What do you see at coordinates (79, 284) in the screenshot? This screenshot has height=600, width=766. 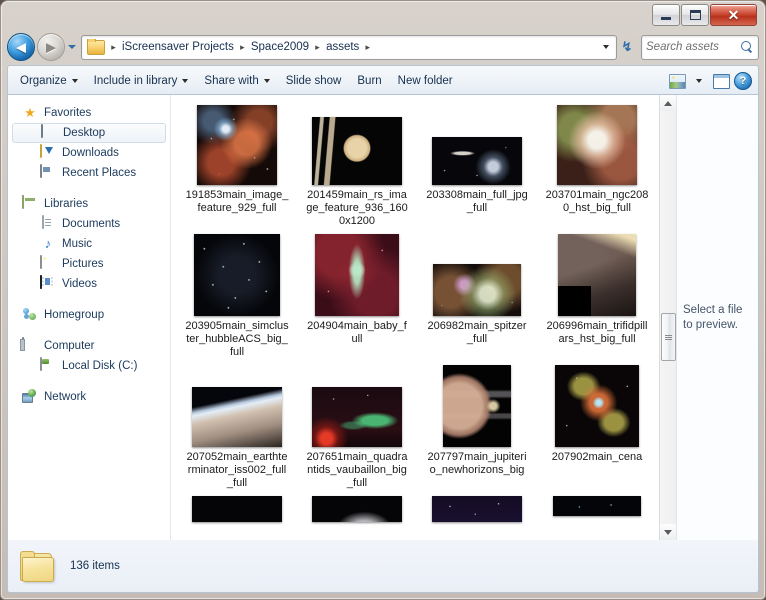 I see `sidebar-item-label: Videos` at bounding box center [79, 284].